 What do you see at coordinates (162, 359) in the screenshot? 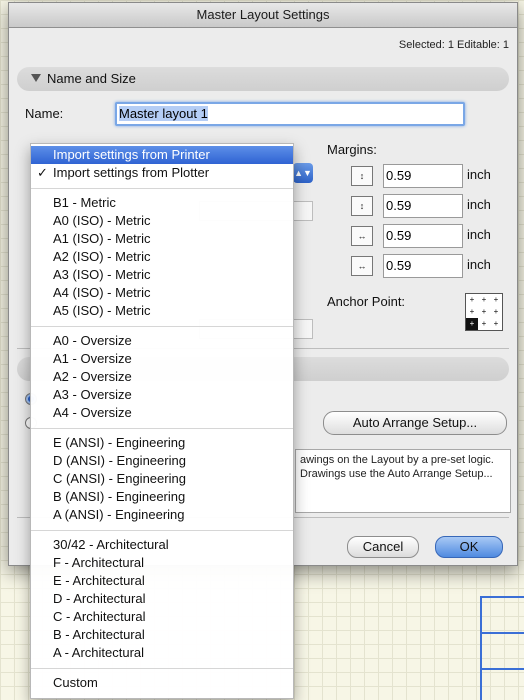
I see `menu-item-oversize: A1 - Oversize` at bounding box center [162, 359].